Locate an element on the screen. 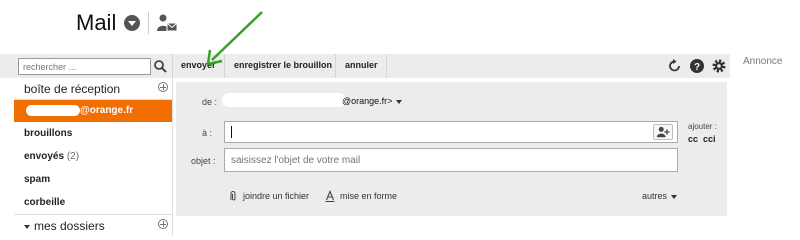 The width and height of the screenshot is (800, 240). sidebar-item-spam: spam is located at coordinates (93, 180).